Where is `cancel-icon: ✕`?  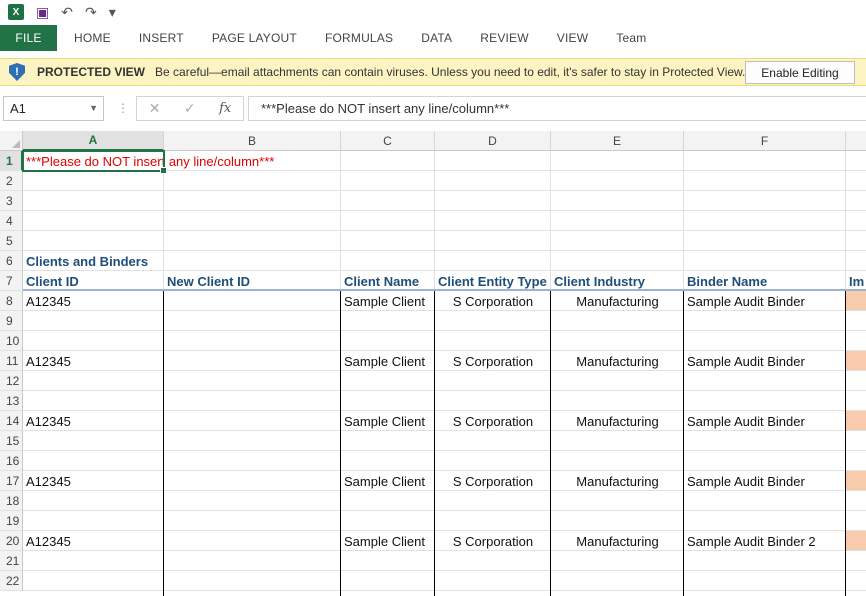 cancel-icon: ✕ is located at coordinates (155, 108).